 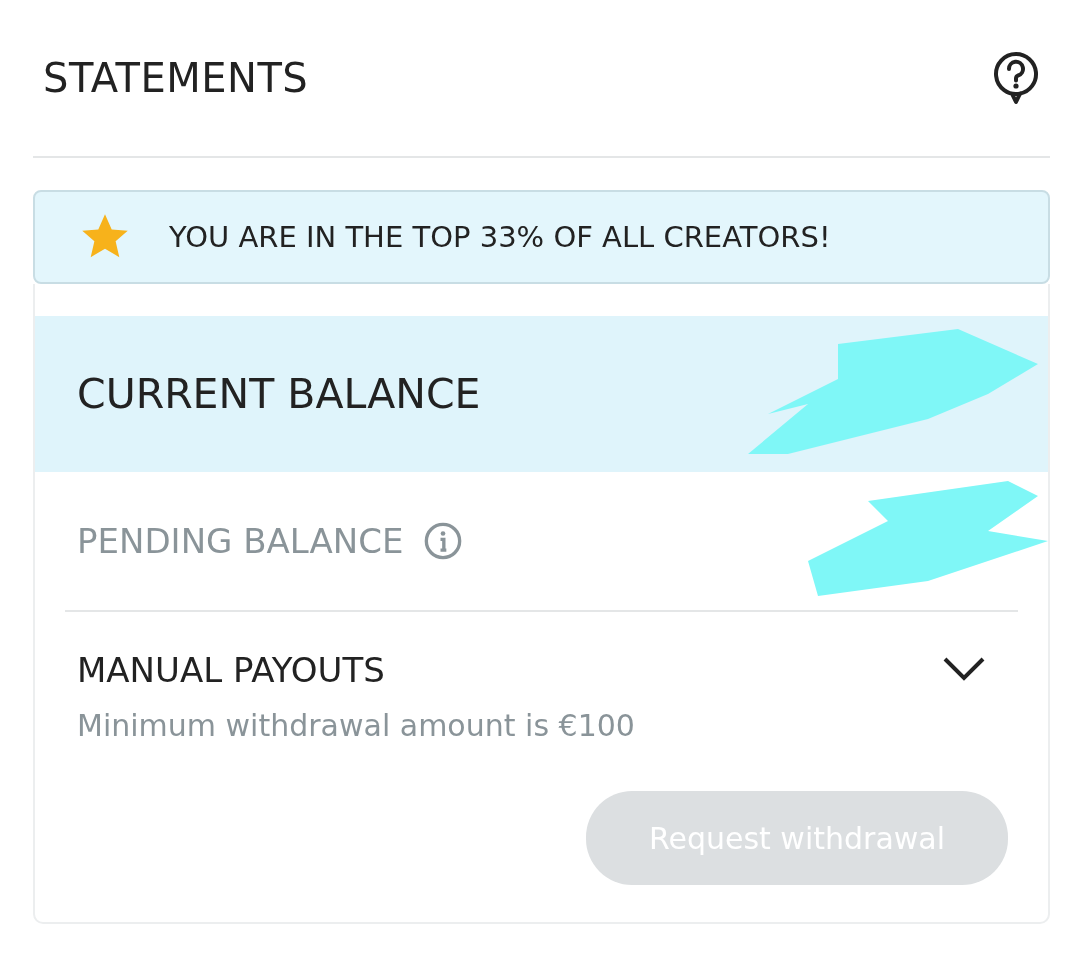 What do you see at coordinates (231, 670) in the screenshot?
I see `section-title: MANUAL PAYOUTS` at bounding box center [231, 670].